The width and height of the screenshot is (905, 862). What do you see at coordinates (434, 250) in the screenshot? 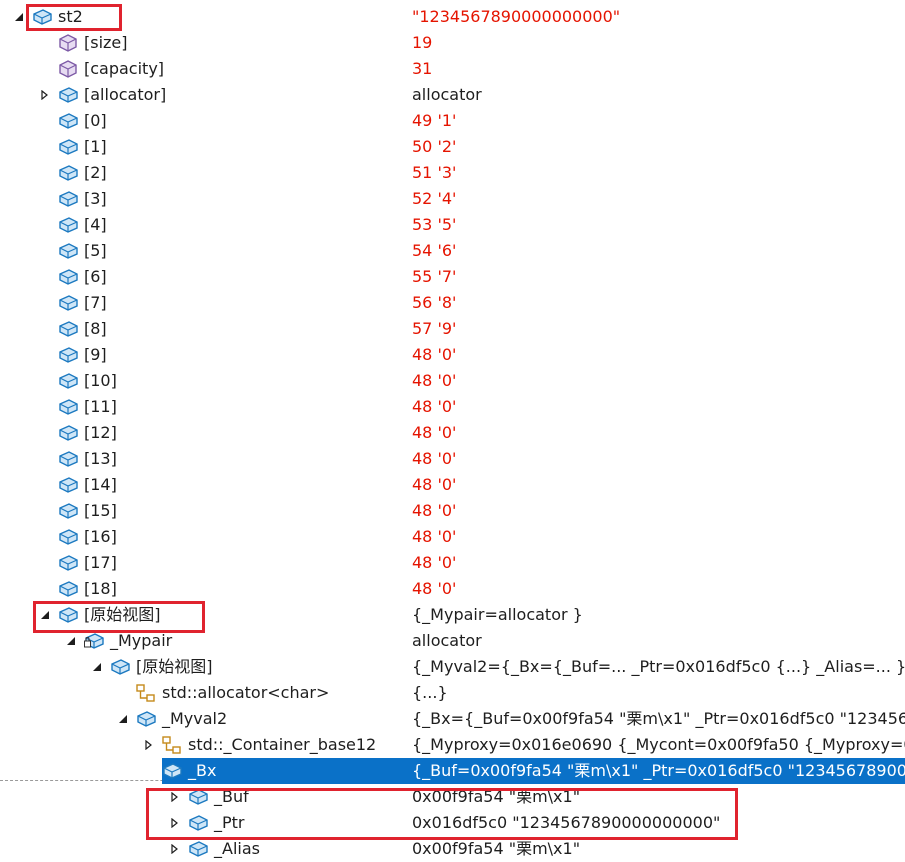
I see `row-value: 54 '6'` at bounding box center [434, 250].